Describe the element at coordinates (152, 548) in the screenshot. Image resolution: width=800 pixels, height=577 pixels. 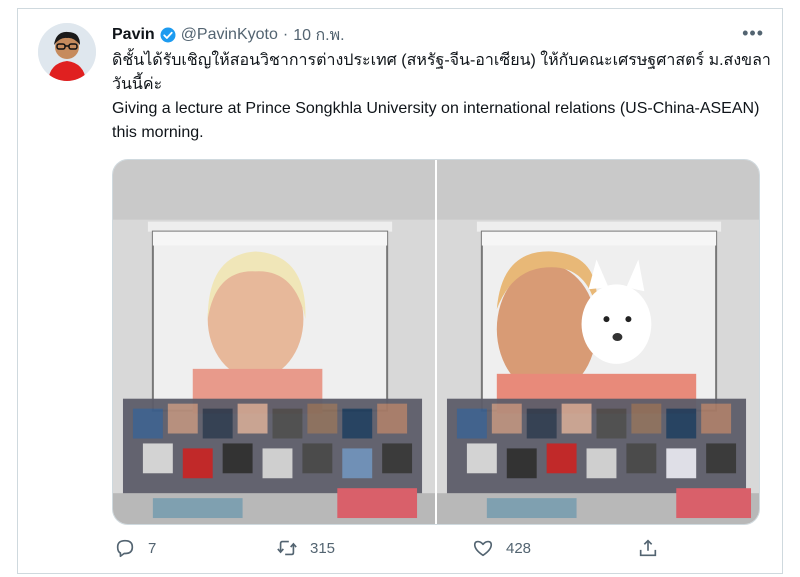
I see `reply-count: 7` at that location.